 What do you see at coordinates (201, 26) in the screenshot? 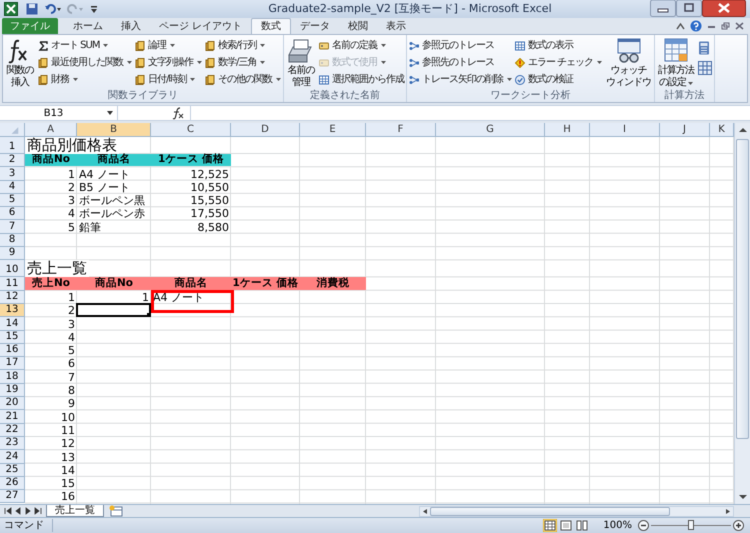
I see `ribbon-tab: ページ レイアウト` at bounding box center [201, 26].